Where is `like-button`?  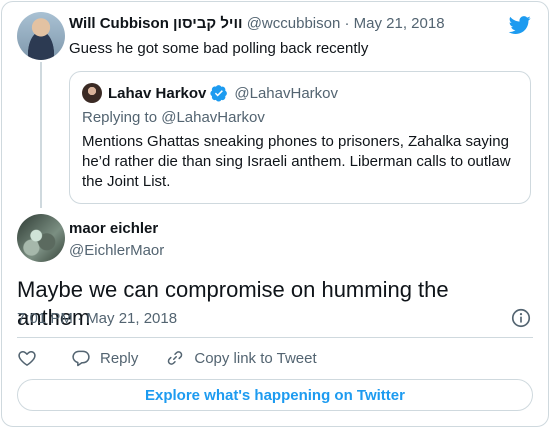 like-button is located at coordinates (27, 358).